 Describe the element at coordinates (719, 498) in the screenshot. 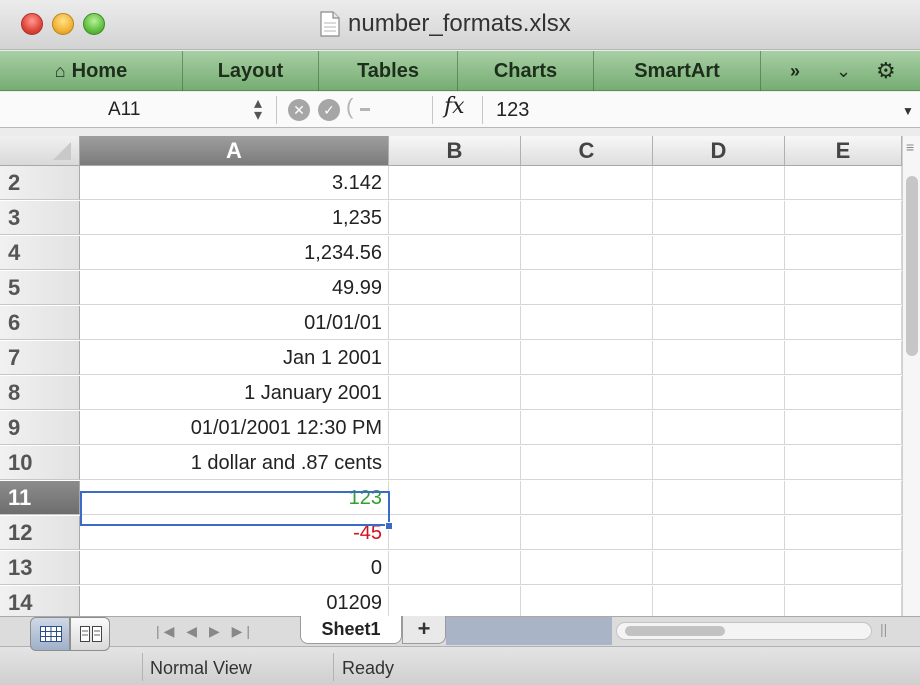

I see `cell-d11` at that location.